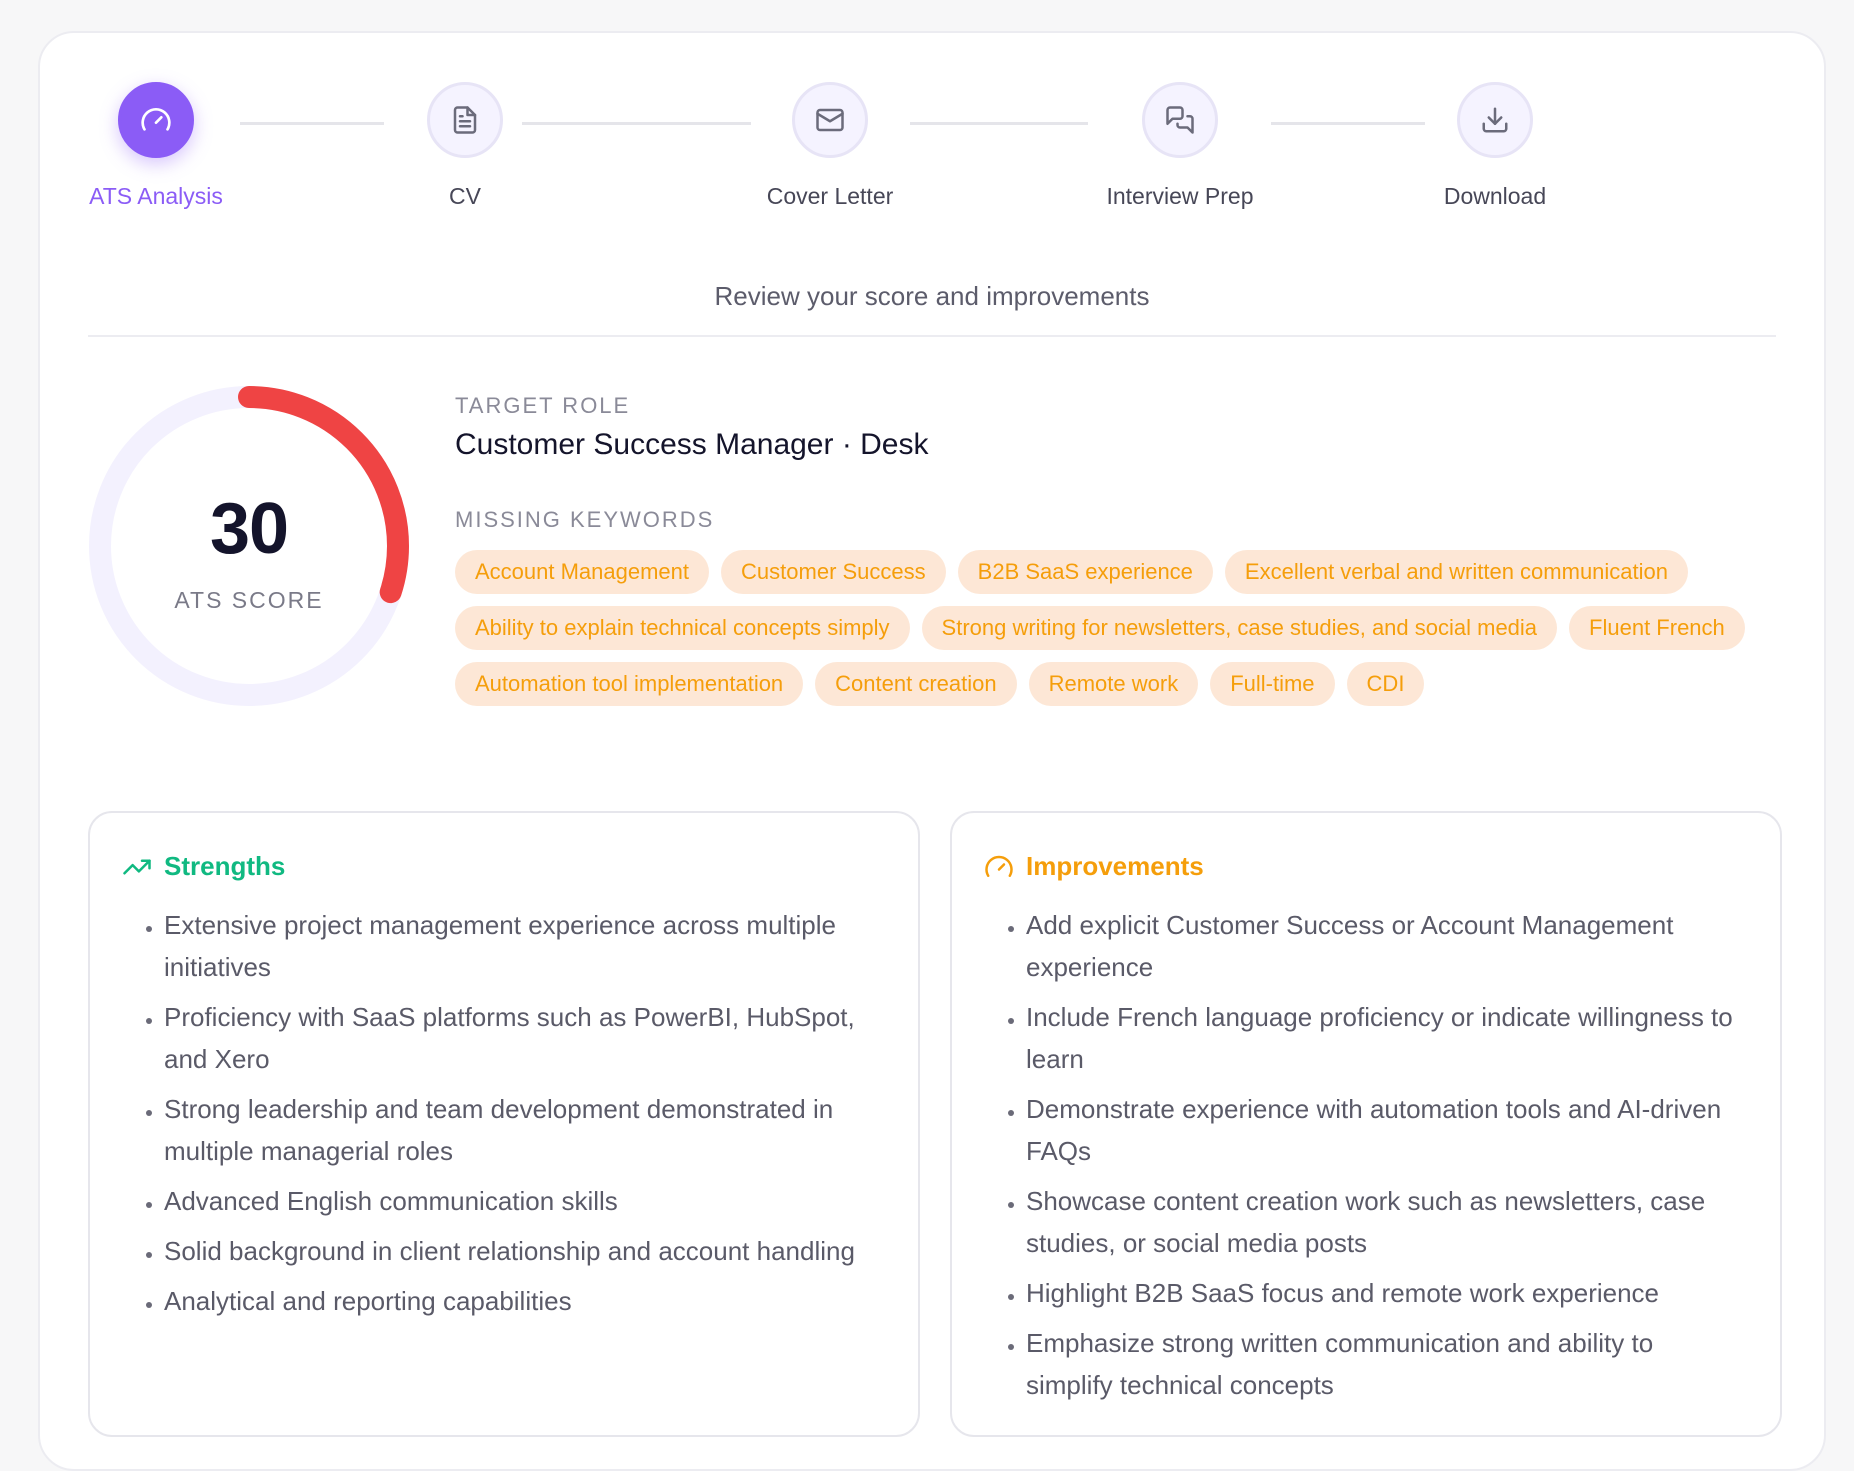 Image resolution: width=1854 pixels, height=1471 pixels. Describe the element at coordinates (830, 196) in the screenshot. I see `step-label: Cover Letter` at that location.